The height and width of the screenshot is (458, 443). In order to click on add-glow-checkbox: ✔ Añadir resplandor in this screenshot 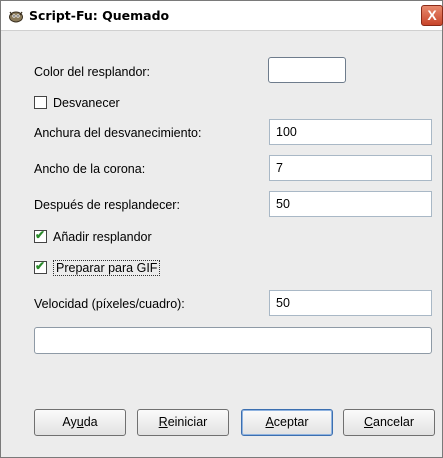, I will do `click(93, 236)`.